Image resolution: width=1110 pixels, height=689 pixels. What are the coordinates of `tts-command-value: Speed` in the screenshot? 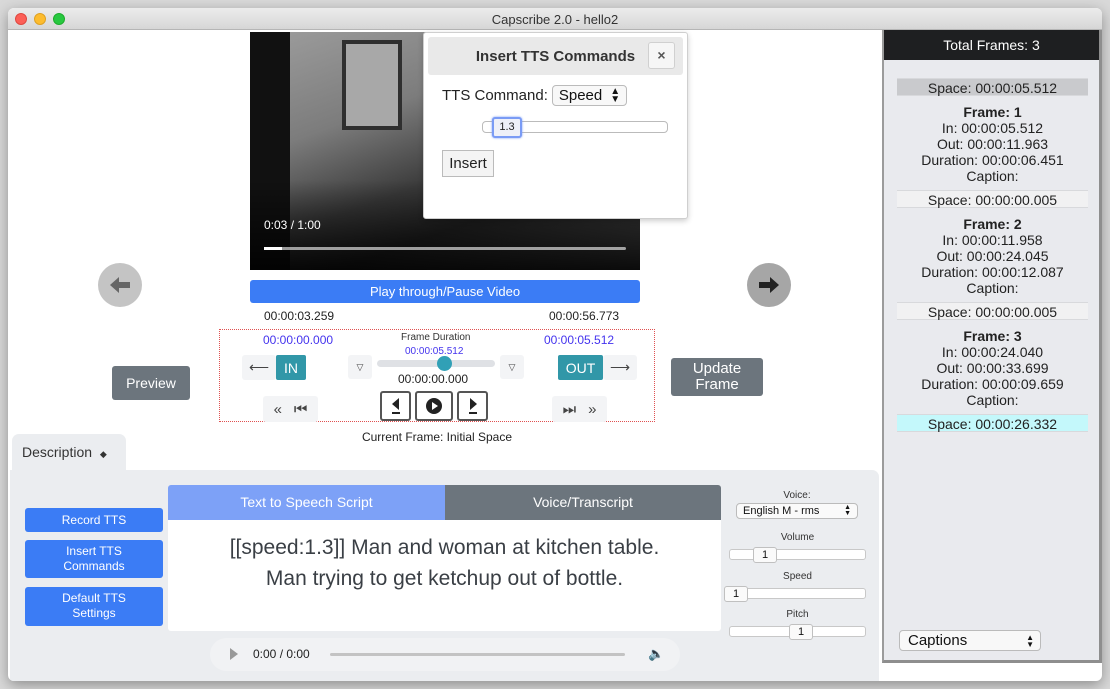 It's located at (580, 95).